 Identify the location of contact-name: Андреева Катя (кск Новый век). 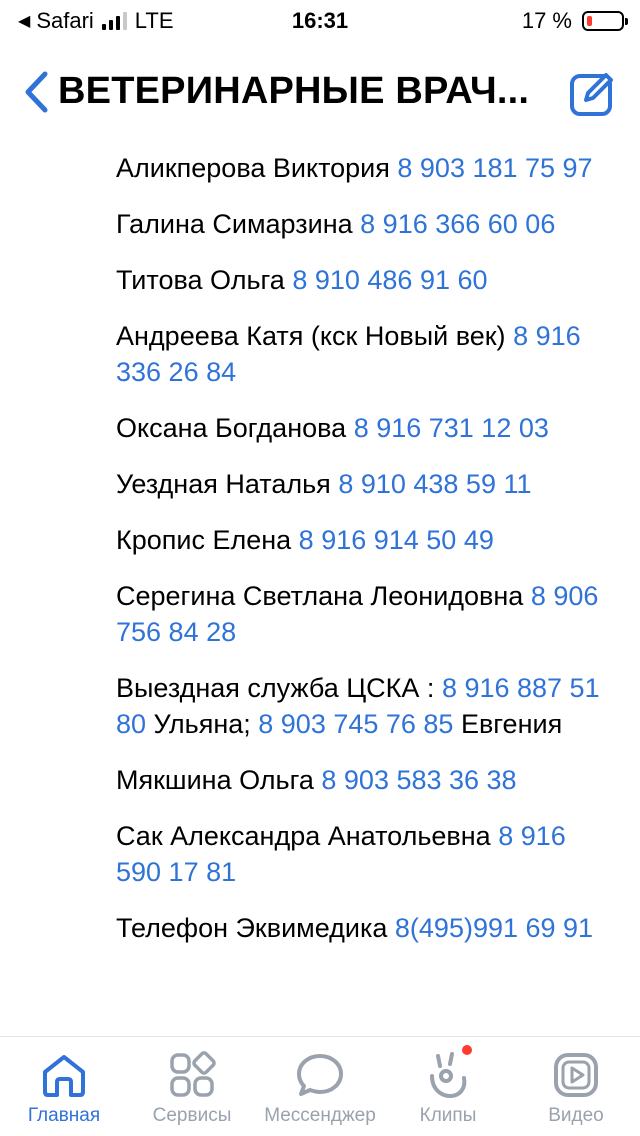
(315, 336).